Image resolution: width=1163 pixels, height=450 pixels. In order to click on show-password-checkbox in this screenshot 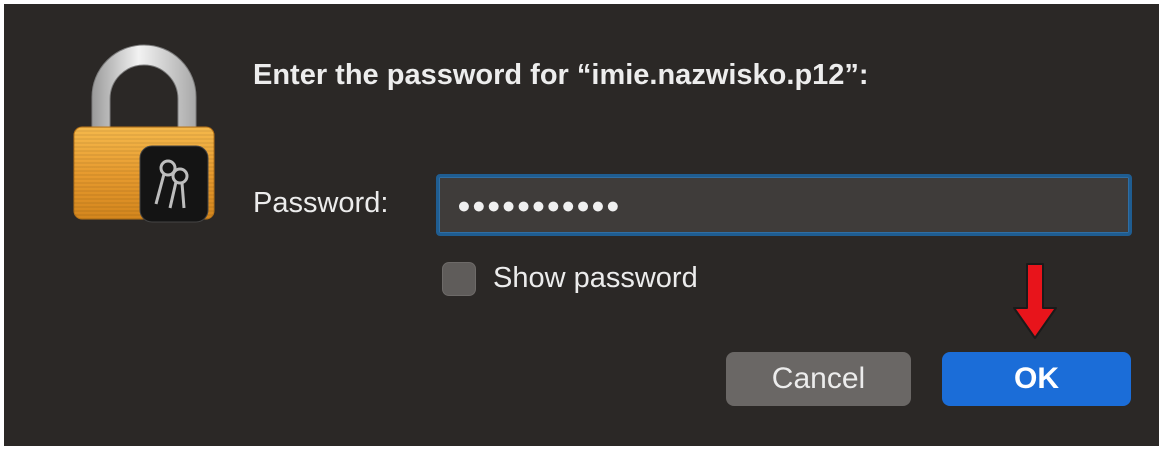, I will do `click(459, 279)`.